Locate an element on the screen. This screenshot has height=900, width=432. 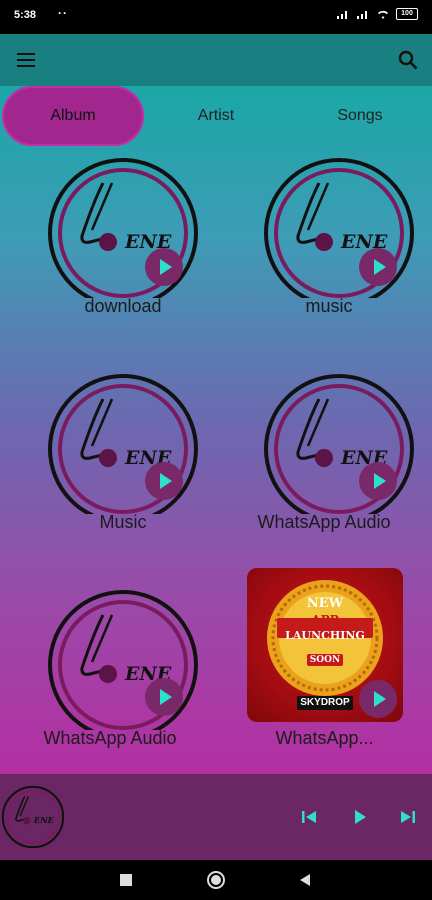
logo-text: ENE is located at coordinates (44, 820).